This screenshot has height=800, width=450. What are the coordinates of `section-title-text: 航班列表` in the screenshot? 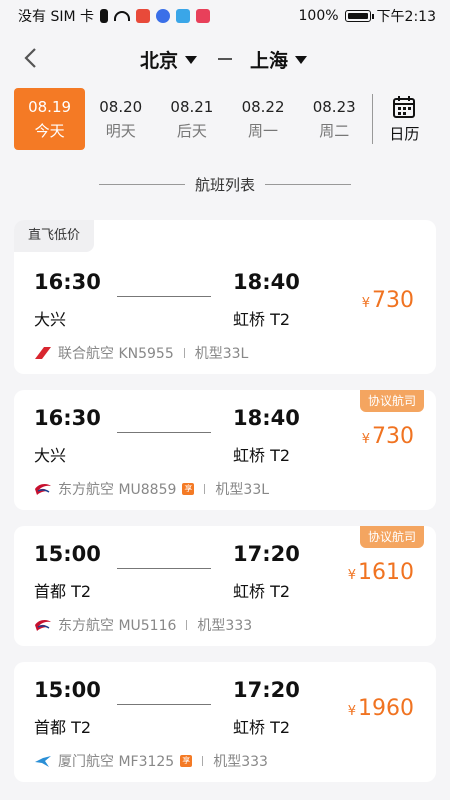 It's located at (224, 185).